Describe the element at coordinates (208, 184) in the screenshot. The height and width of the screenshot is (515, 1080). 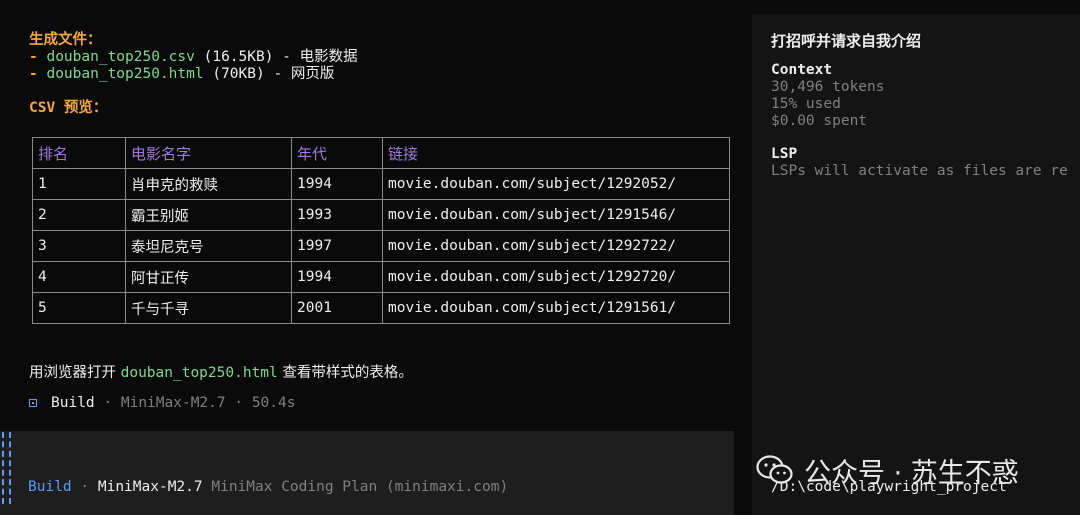
I see `cell-title: 肖申克的救赎` at that location.